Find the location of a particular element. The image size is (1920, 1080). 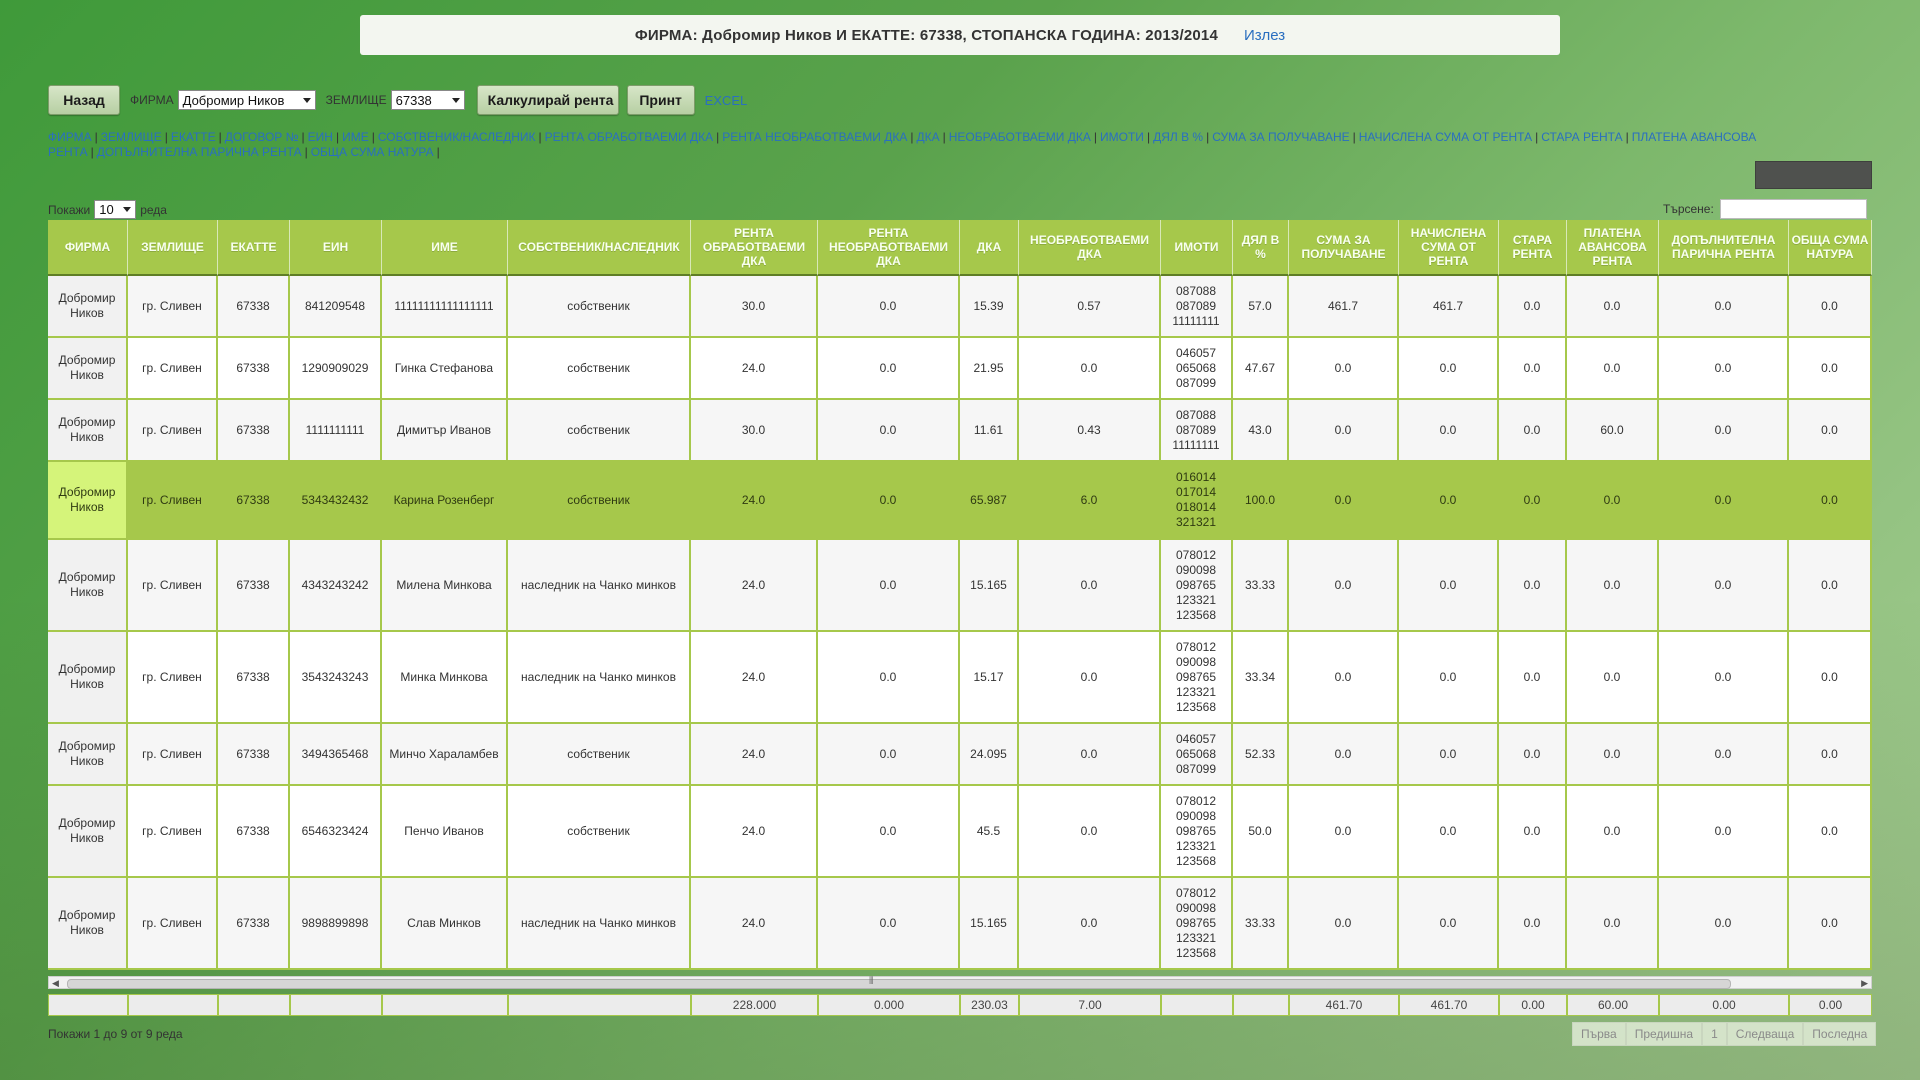

pager-last: Последна is located at coordinates (1840, 1034).